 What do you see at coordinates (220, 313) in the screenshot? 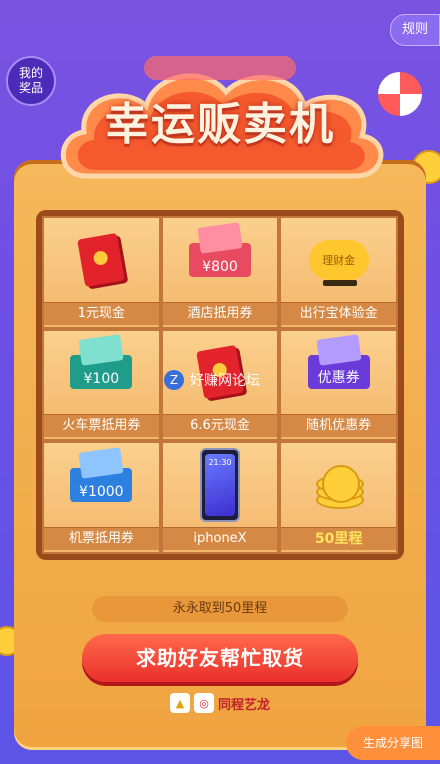
I see `prize-label: 酒店抵用券` at bounding box center [220, 313].